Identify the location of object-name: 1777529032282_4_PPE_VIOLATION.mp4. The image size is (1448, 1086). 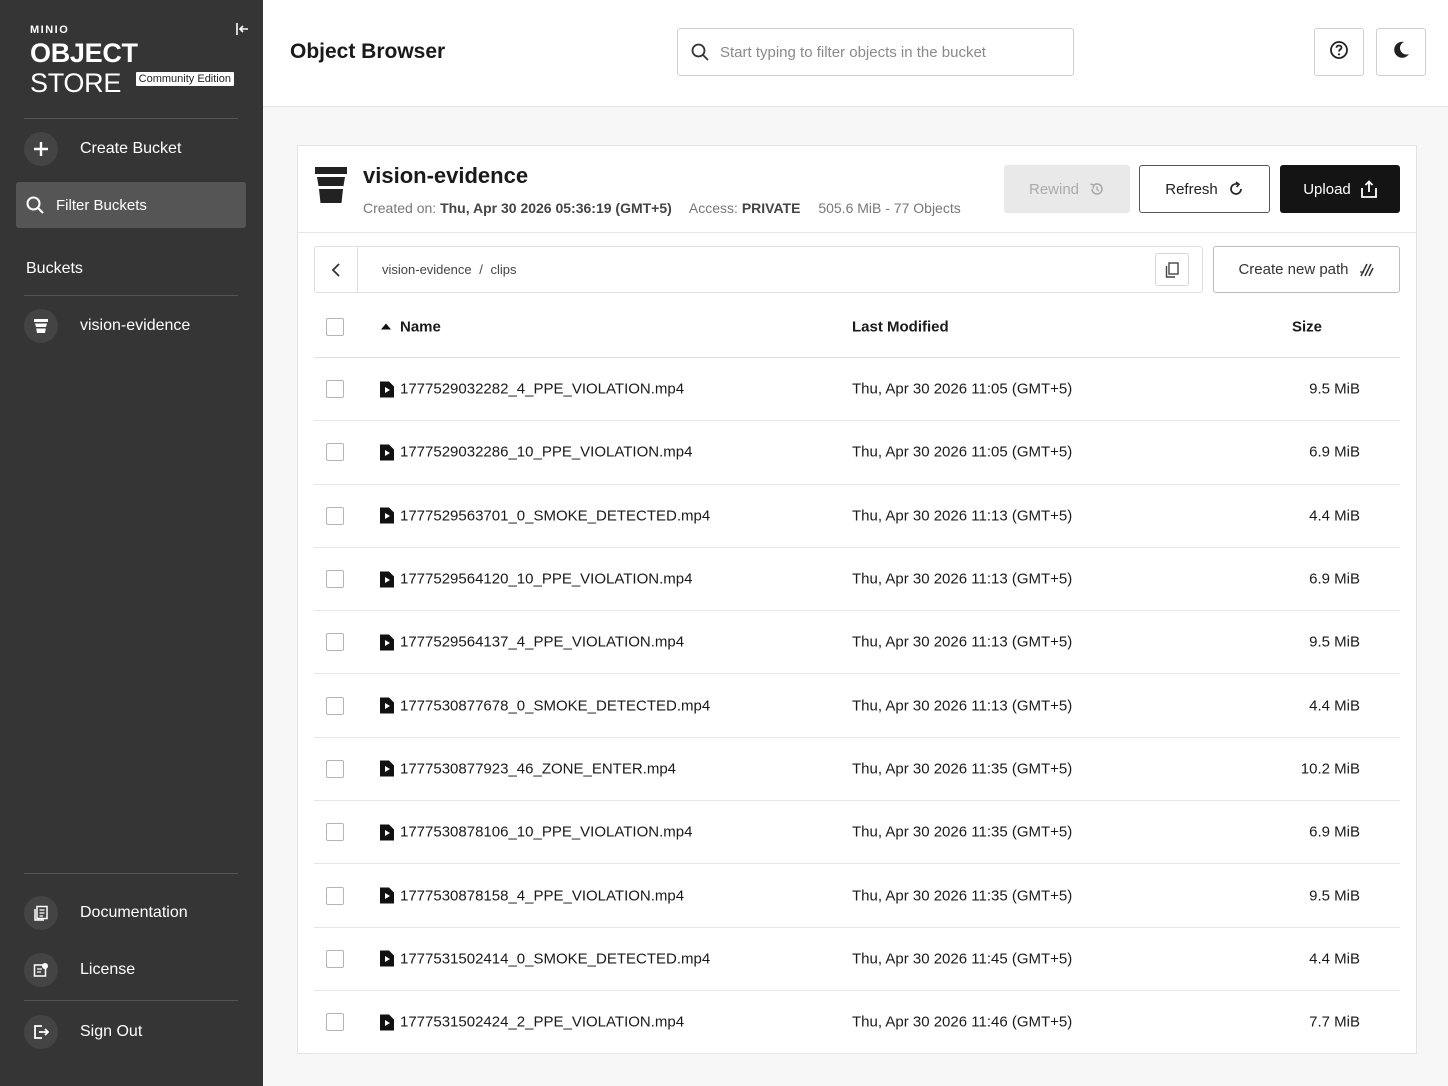
(532, 389).